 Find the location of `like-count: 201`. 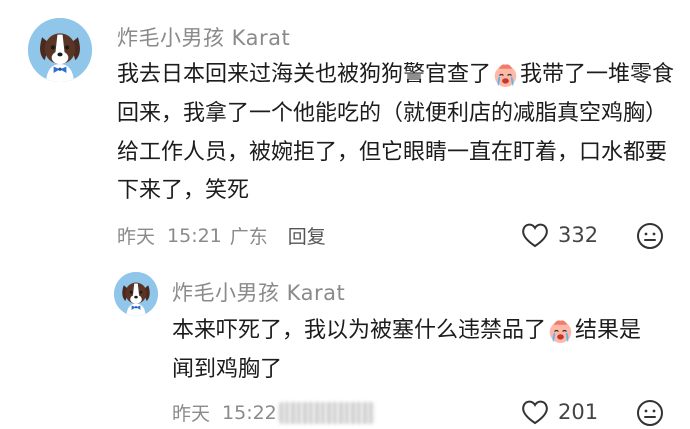

like-count: 201 is located at coordinates (578, 412).